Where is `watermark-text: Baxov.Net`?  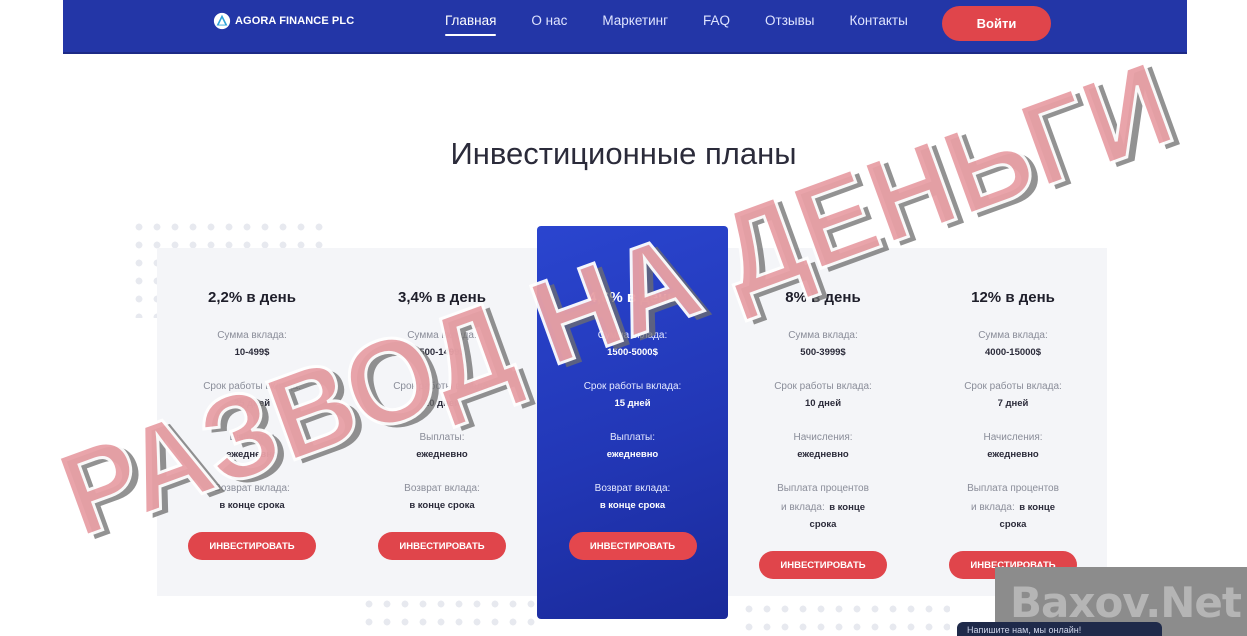
watermark-text: Baxov.Net is located at coordinates (1126, 602).